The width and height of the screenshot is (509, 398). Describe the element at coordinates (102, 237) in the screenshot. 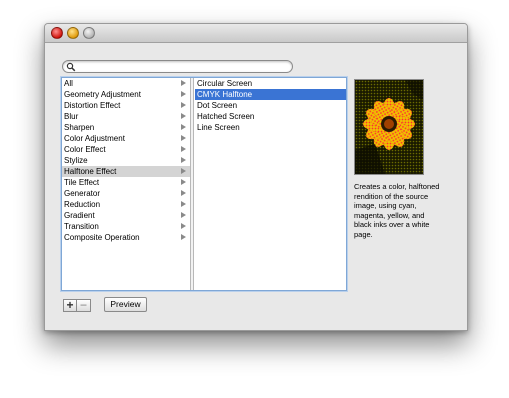

I see `category-label: Composite Operation` at that location.